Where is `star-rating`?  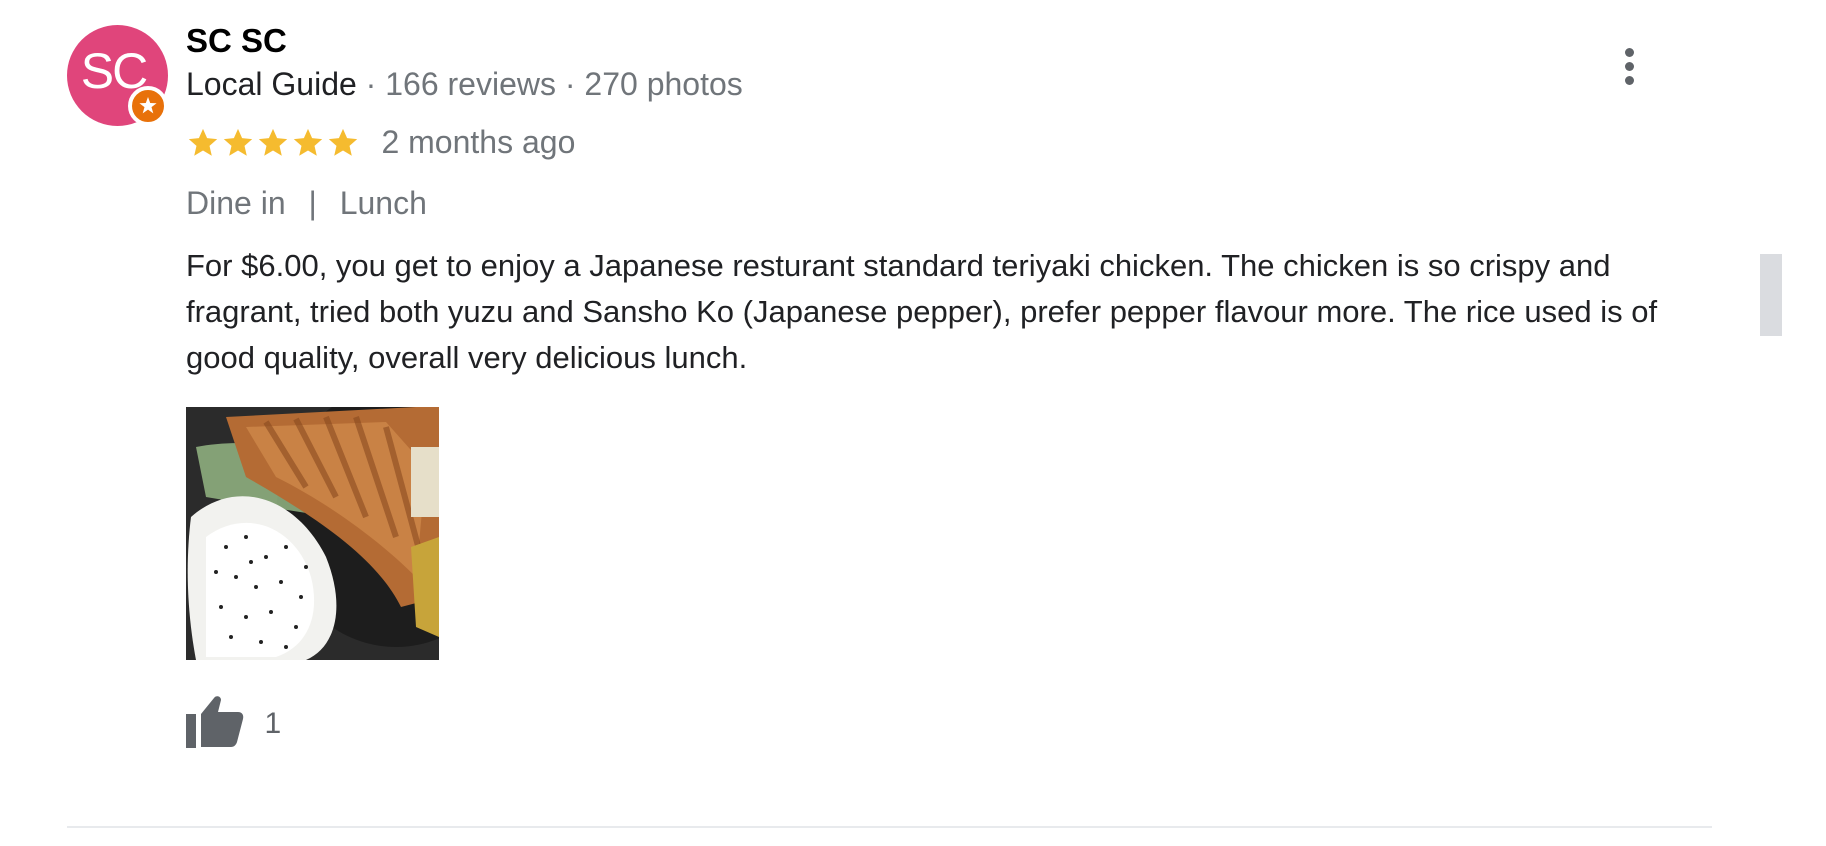 star-rating is located at coordinates (273, 143).